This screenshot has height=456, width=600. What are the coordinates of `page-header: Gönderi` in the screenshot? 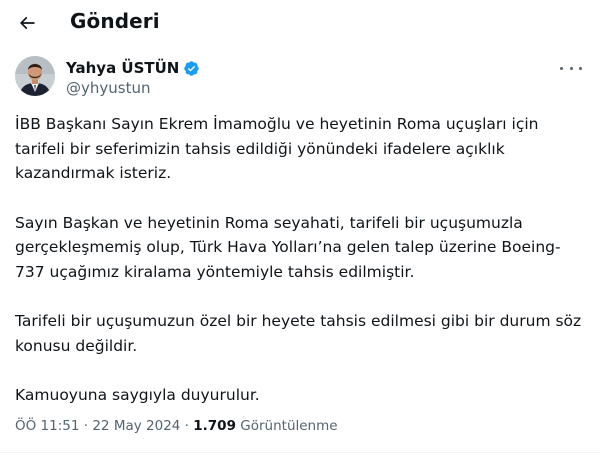 It's located at (300, 22).